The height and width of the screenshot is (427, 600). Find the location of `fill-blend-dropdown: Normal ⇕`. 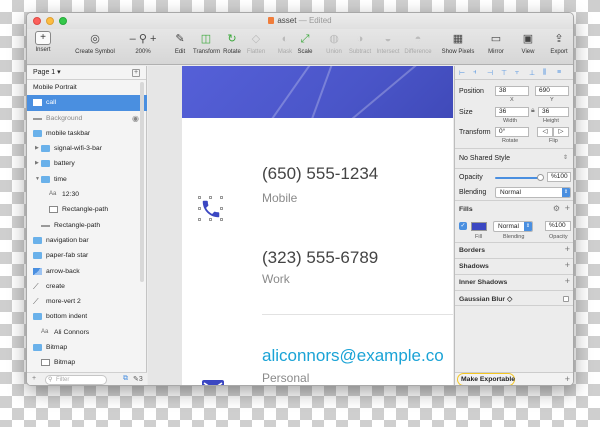

fill-blend-dropdown: Normal ⇕ is located at coordinates (513, 226).